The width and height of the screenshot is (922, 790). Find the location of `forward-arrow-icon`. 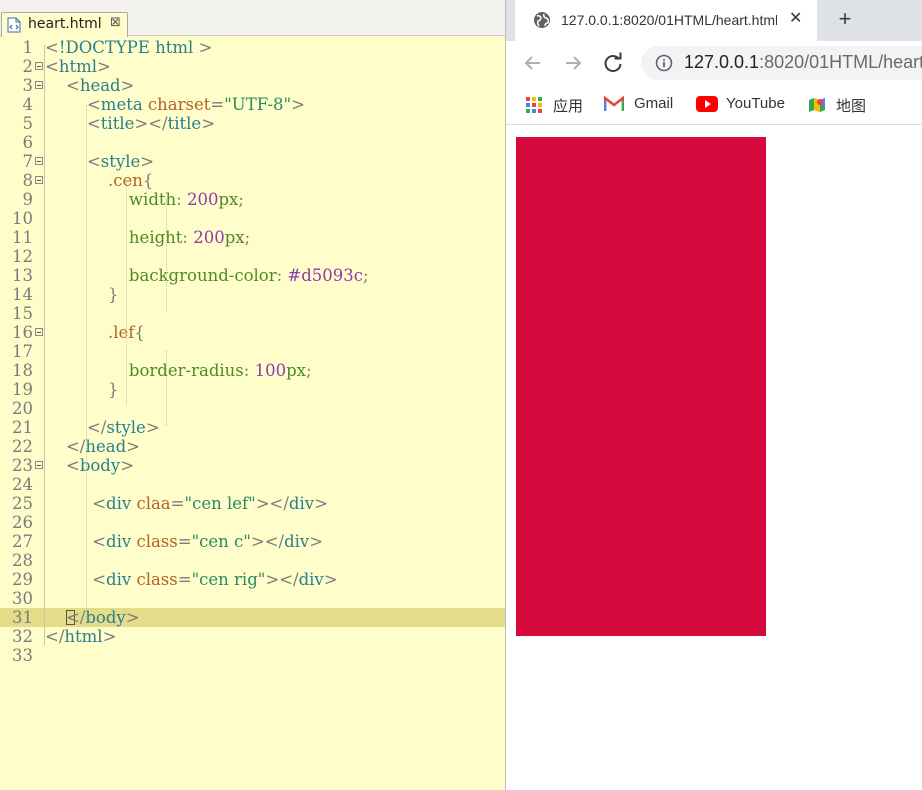

forward-arrow-icon is located at coordinates (573, 63).